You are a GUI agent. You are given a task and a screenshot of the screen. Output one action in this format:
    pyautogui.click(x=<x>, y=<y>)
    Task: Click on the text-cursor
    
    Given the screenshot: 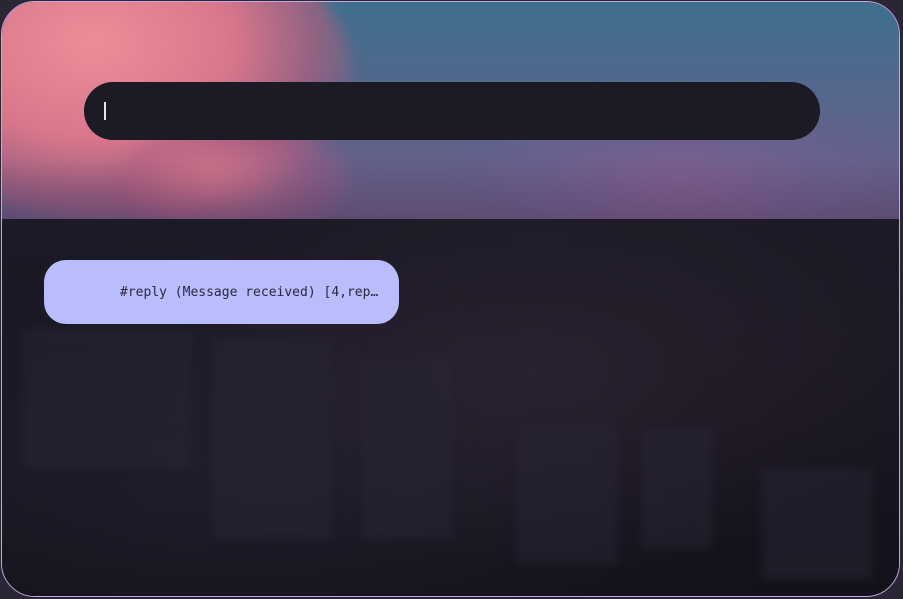 What is the action you would take?
    pyautogui.click(x=105, y=111)
    